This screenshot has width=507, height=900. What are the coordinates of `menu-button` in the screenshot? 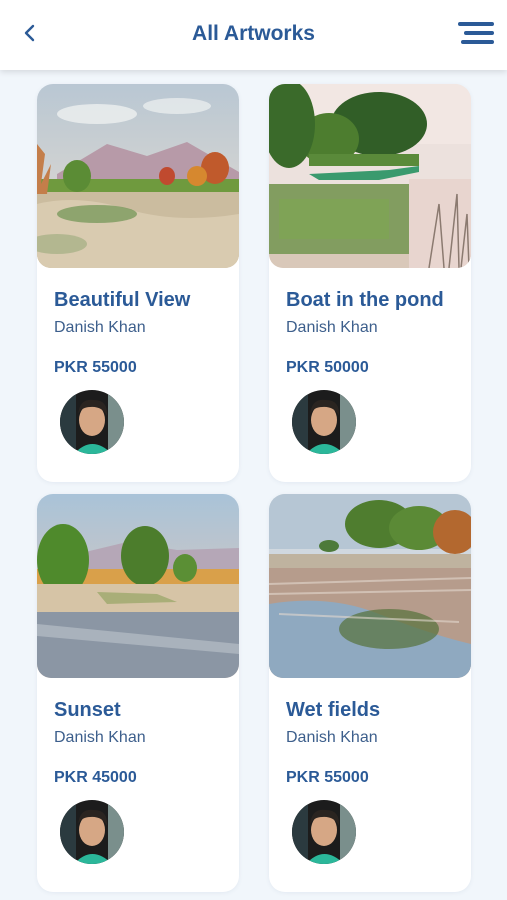 It's located at (476, 33).